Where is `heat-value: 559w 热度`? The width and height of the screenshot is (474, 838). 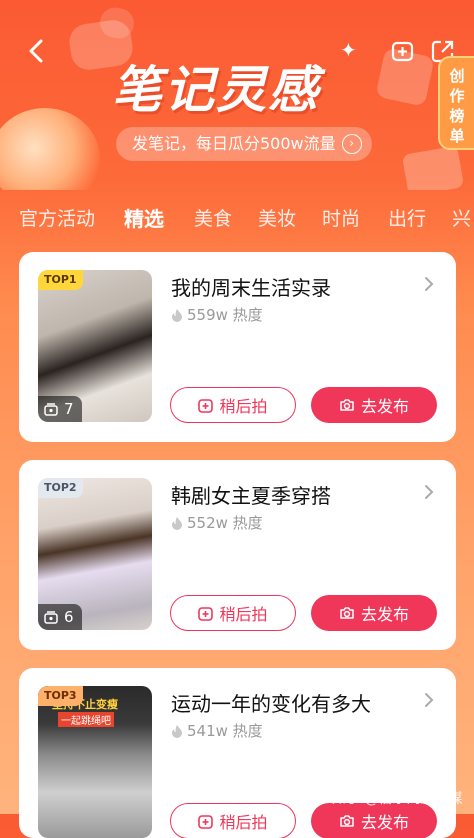 heat-value: 559w 热度 is located at coordinates (225, 315).